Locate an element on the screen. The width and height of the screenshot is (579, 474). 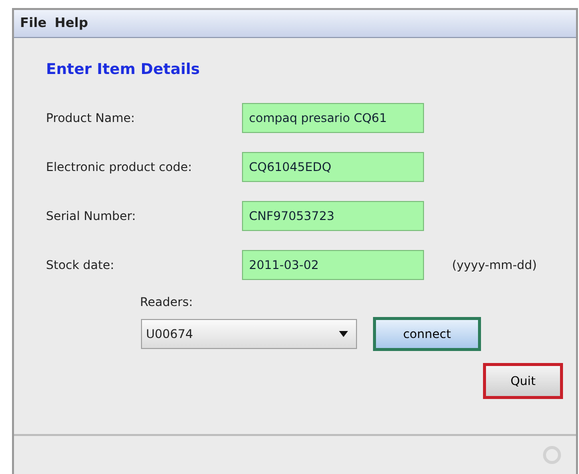
quit-button: Quit is located at coordinates (523, 380).